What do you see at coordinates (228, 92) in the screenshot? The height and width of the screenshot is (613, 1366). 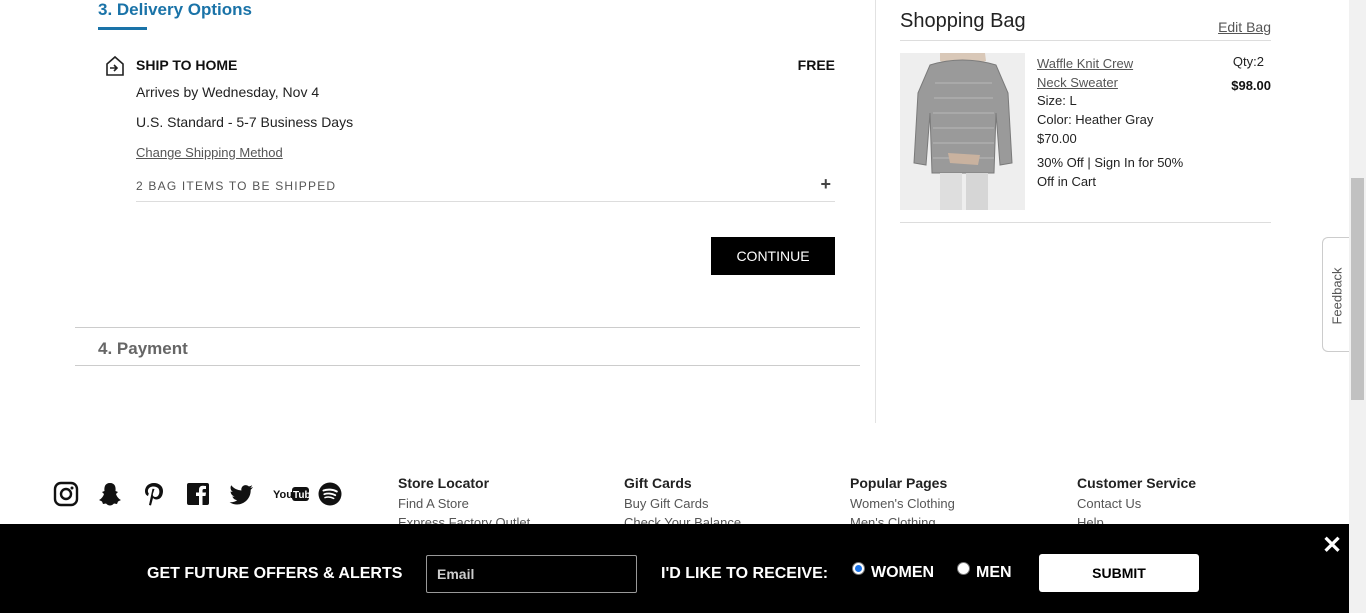 I see `arrival-date: Arrives by Wednesday, Nov 4` at bounding box center [228, 92].